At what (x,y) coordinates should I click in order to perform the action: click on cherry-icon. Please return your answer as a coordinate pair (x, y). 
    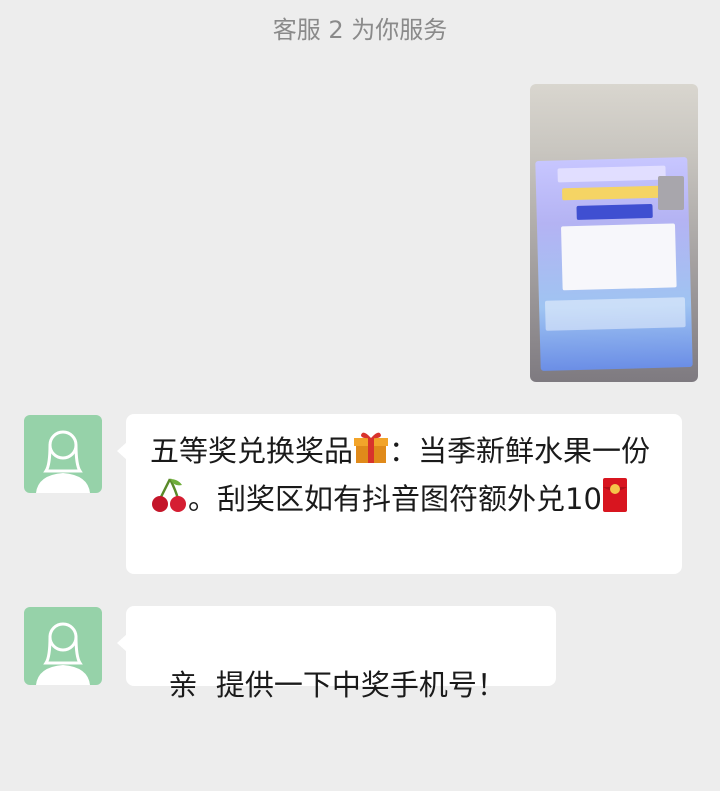
    Looking at the image, I should click on (169, 501).